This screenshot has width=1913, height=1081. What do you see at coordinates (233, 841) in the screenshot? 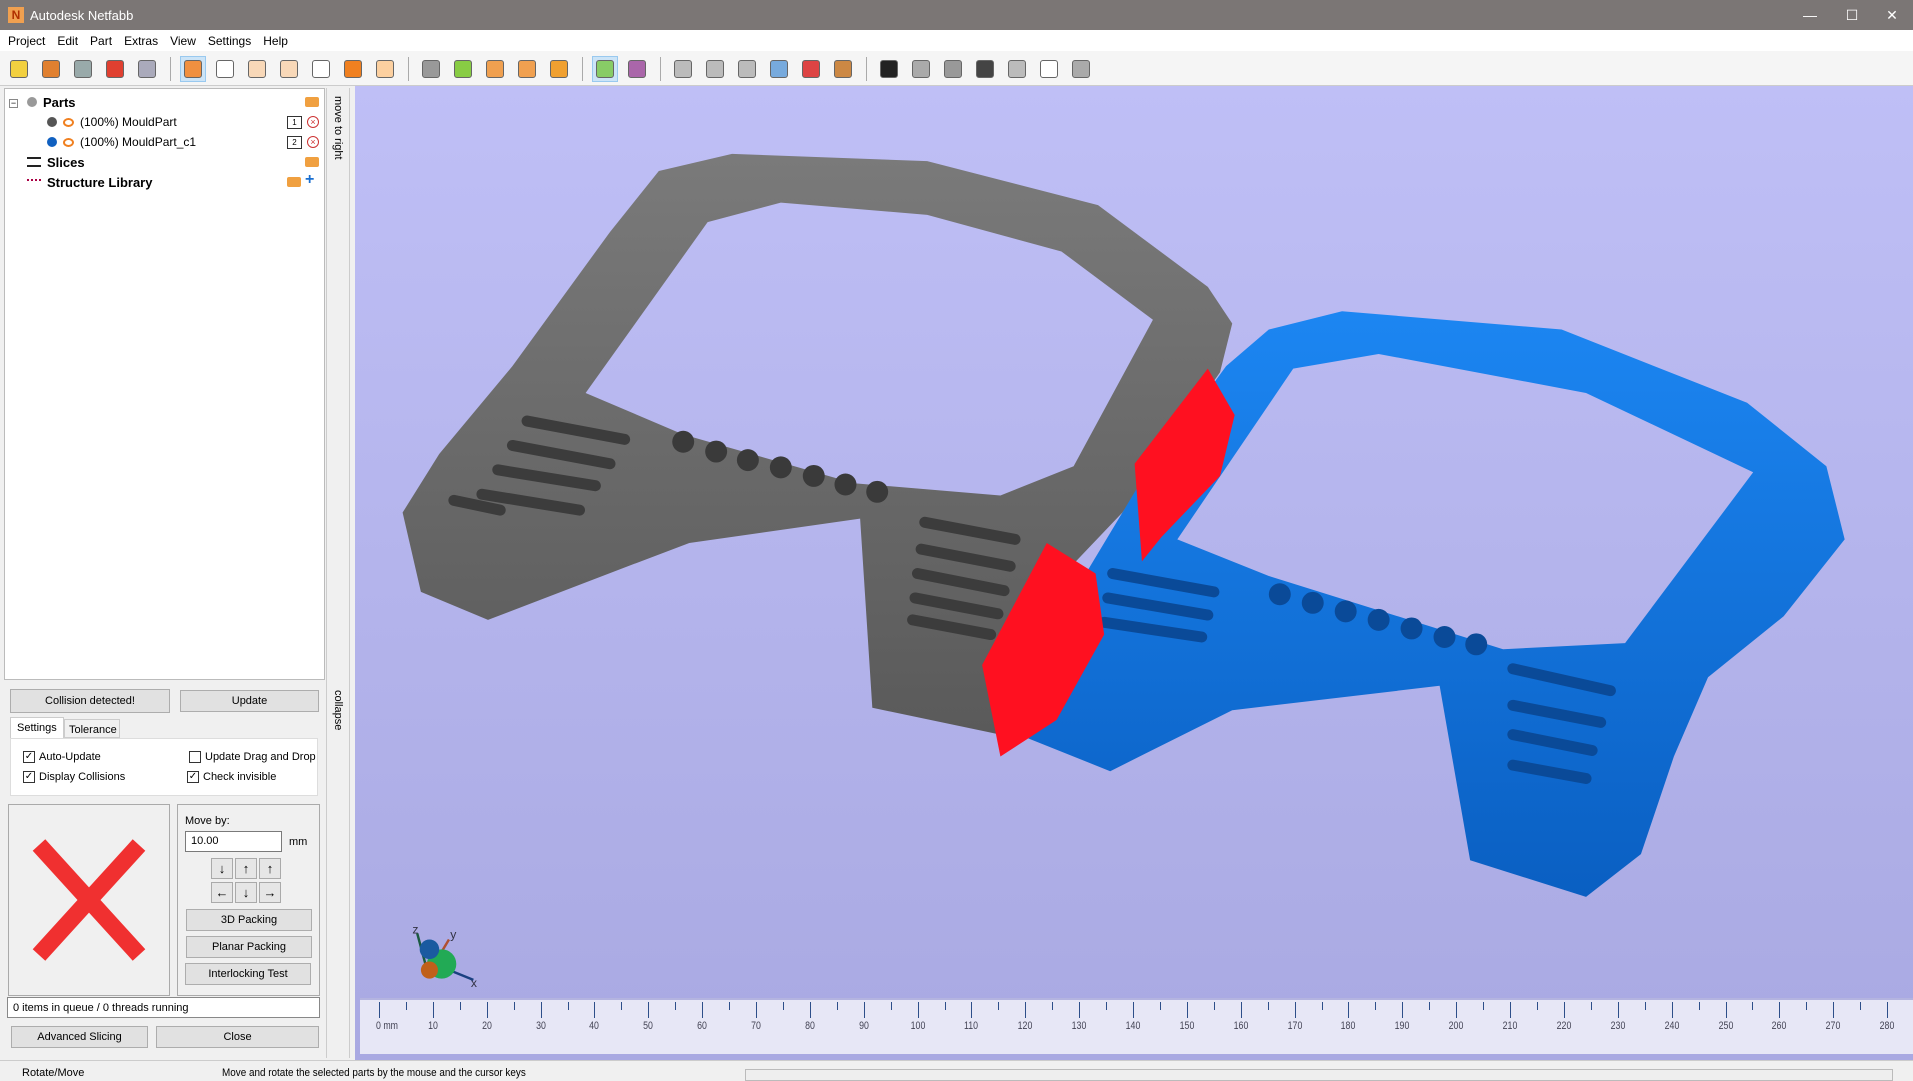
I see `move-by-input: 10.00` at bounding box center [233, 841].